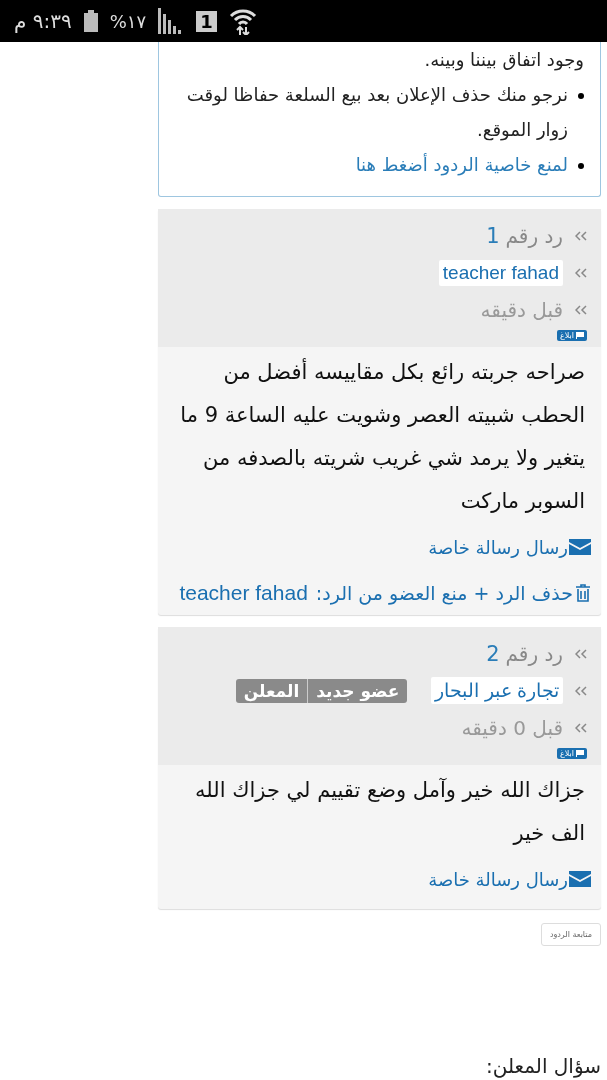  What do you see at coordinates (497, 690) in the screenshot?
I see `author-link: تجارة عبر البحار` at bounding box center [497, 690].